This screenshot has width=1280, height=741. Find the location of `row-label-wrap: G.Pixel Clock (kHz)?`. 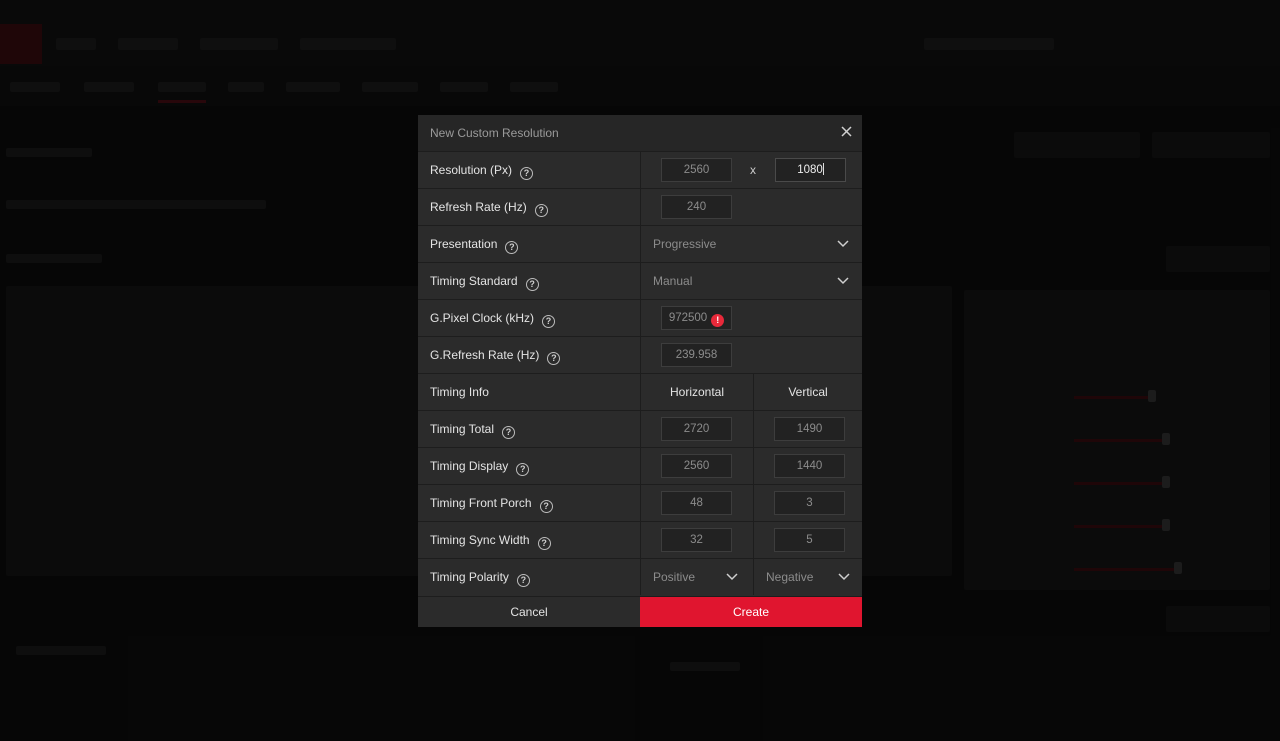

row-label-wrap: G.Pixel Clock (kHz)? is located at coordinates (493, 319).